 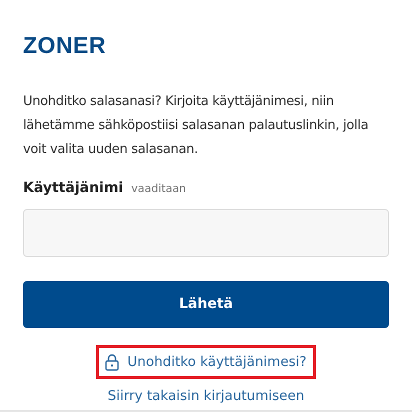 What do you see at coordinates (206, 304) in the screenshot?
I see `submit-button: Lähetä` at bounding box center [206, 304].